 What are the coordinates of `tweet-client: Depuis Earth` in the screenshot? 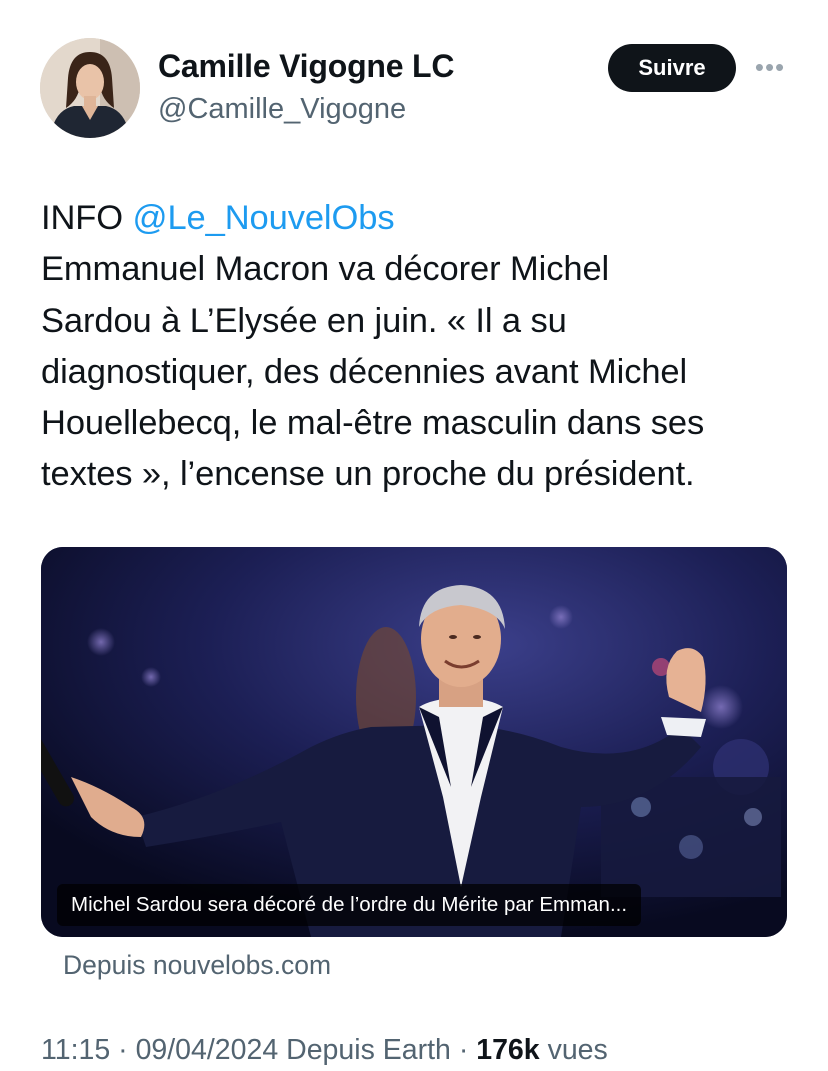 It's located at (368, 1050).